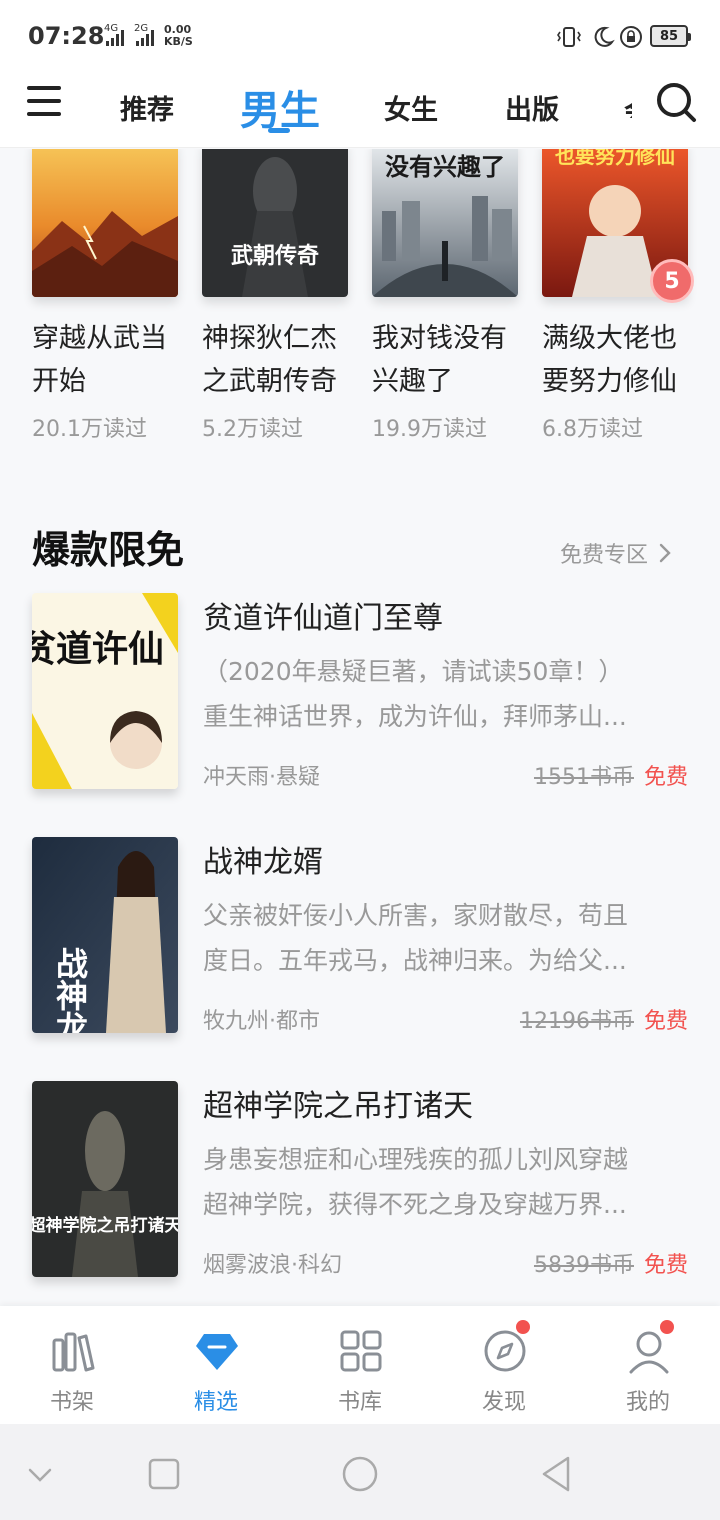 Image resolution: width=720 pixels, height=1520 pixels. I want to click on diamond-icon, so click(217, 1352).